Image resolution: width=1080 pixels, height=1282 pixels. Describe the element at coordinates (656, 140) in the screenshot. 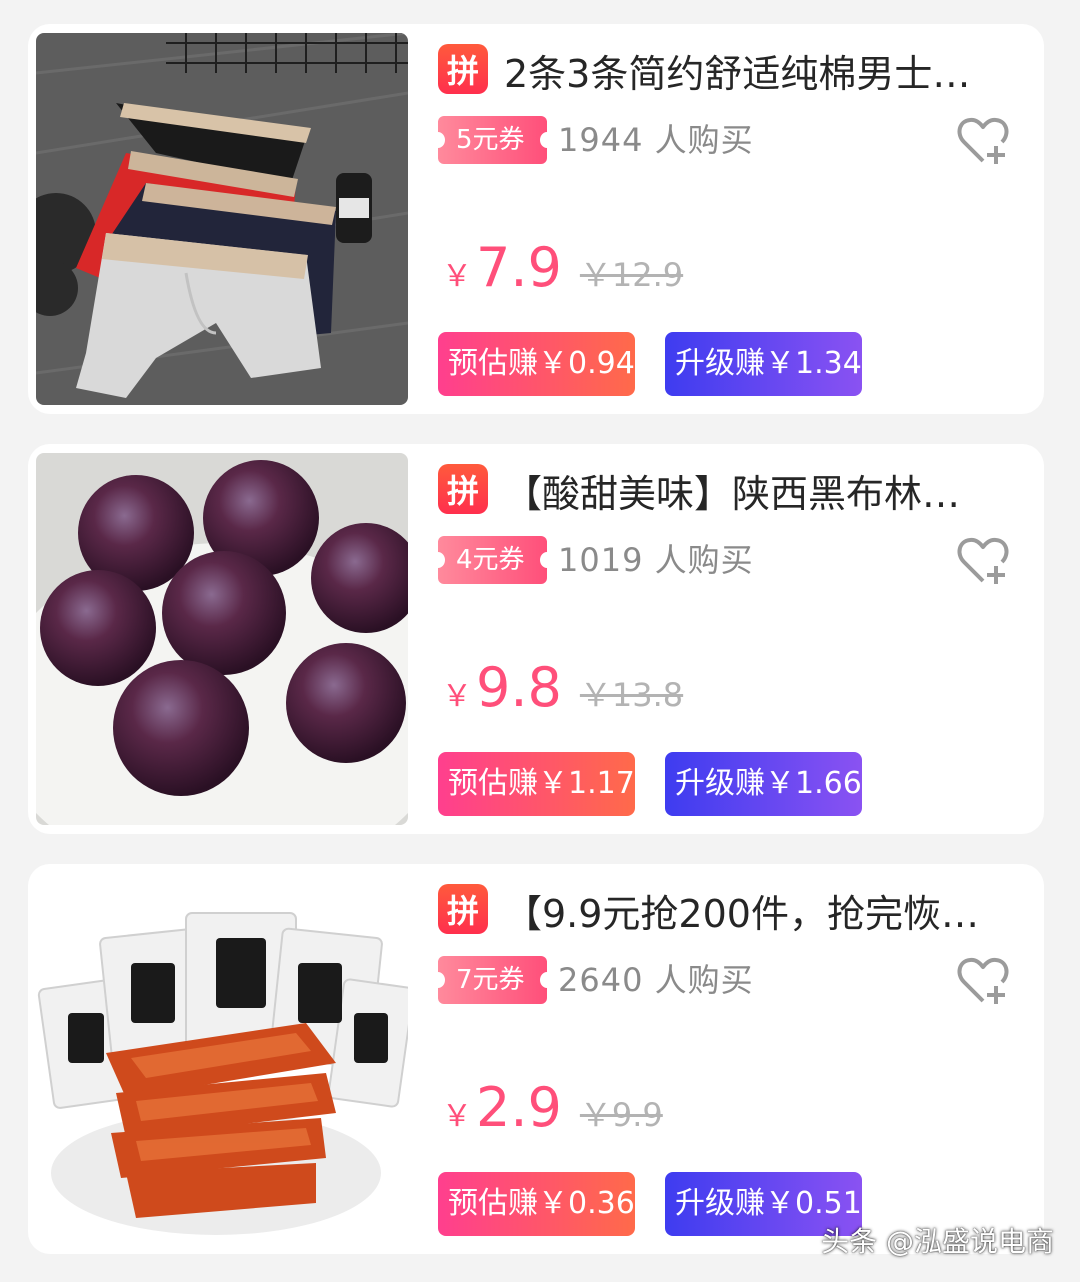

I see `buyer-count: 1944 人购买` at that location.